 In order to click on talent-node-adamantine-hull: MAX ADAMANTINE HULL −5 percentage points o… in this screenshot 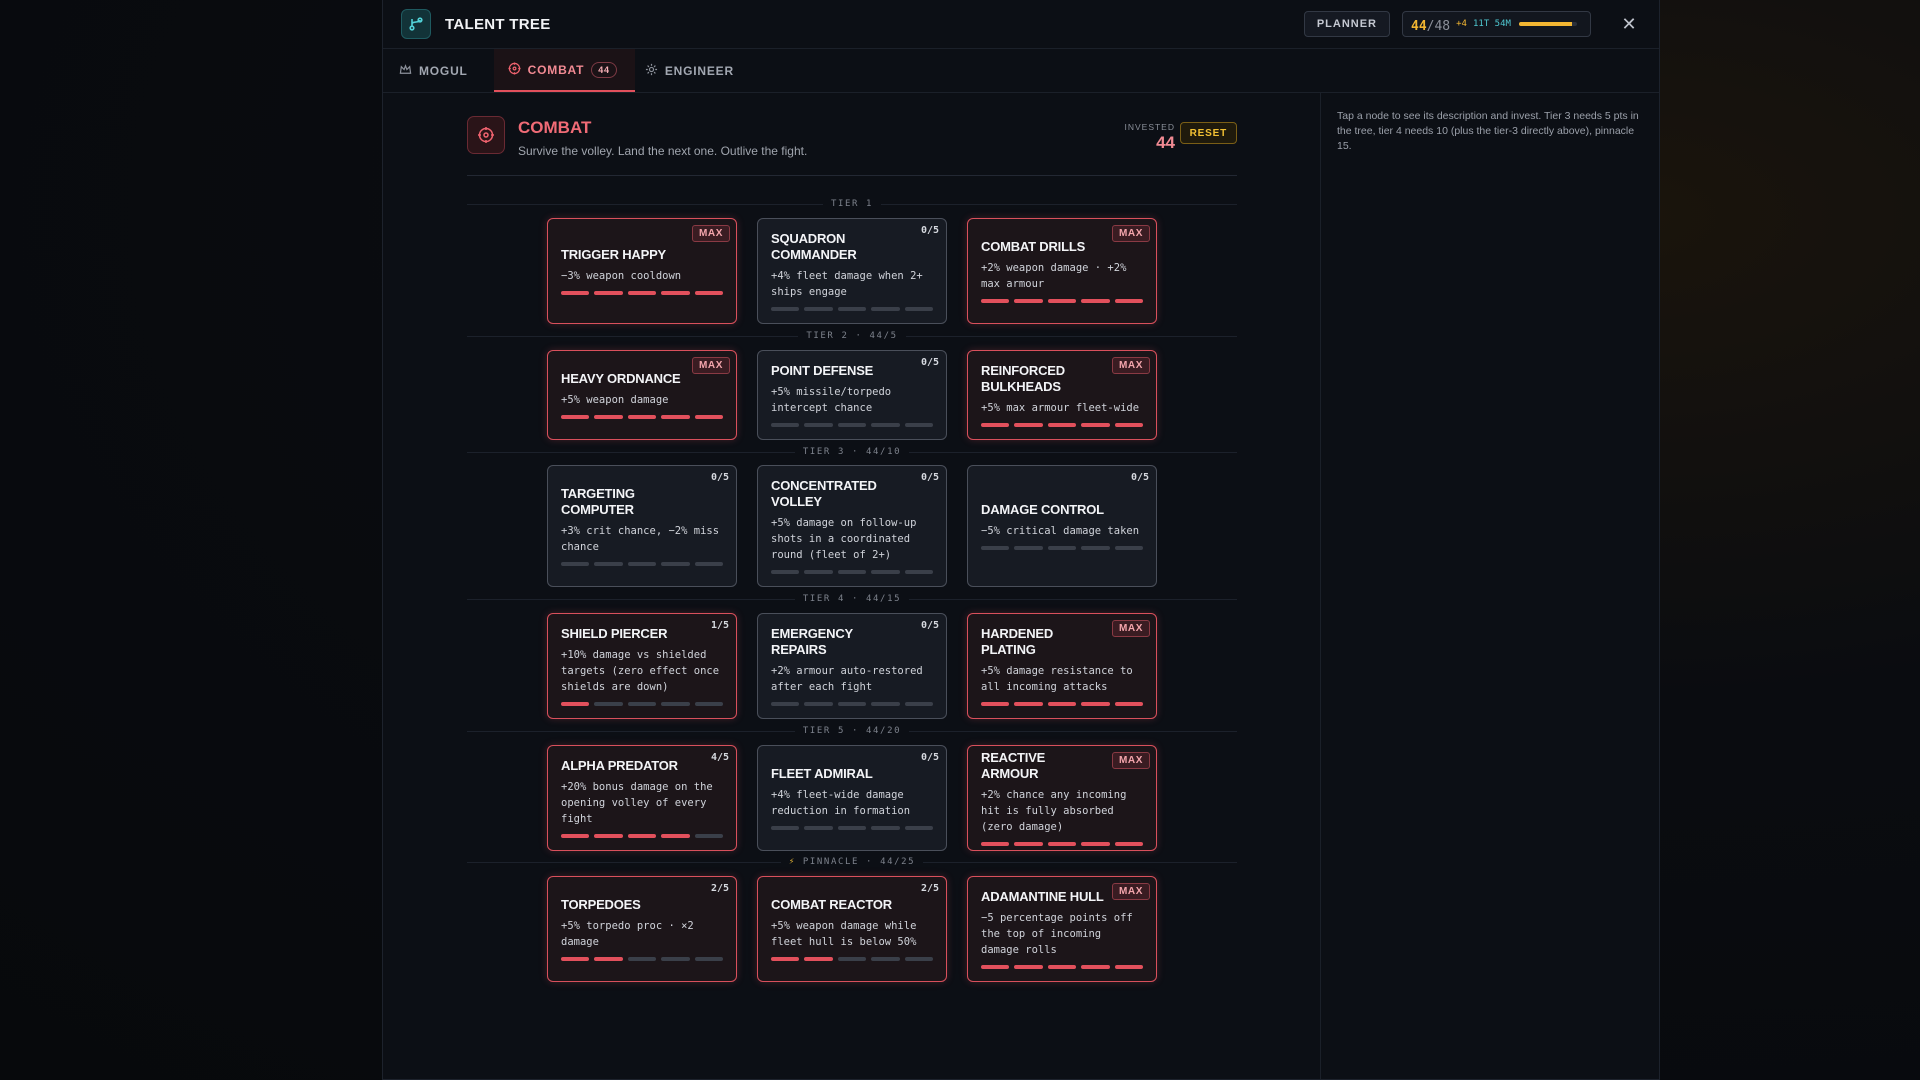, I will do `click(1062, 929)`.